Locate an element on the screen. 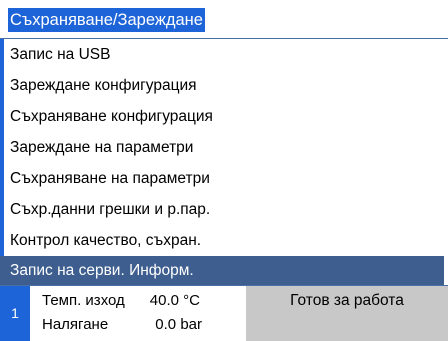 Image resolution: width=448 pixels, height=341 pixels. status-row-pressure: Налягане 0.0 bar is located at coordinates (140, 326).